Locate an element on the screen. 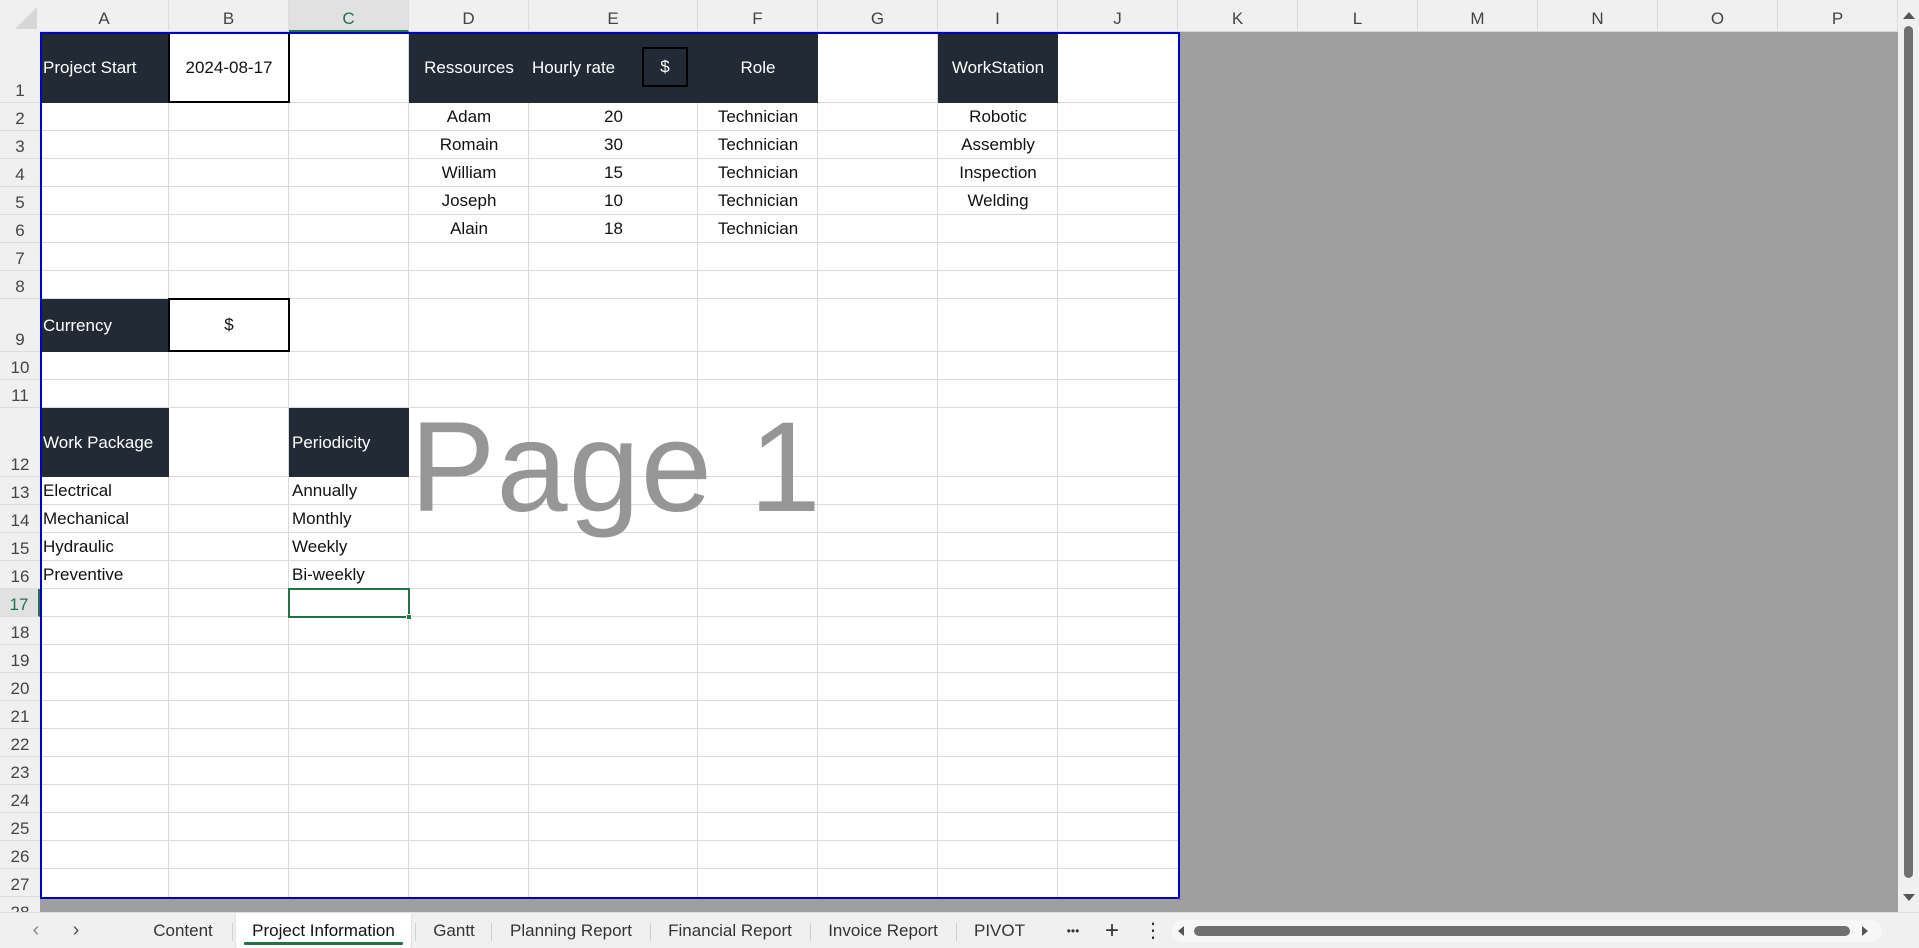  column-header-i: I is located at coordinates (998, 16).